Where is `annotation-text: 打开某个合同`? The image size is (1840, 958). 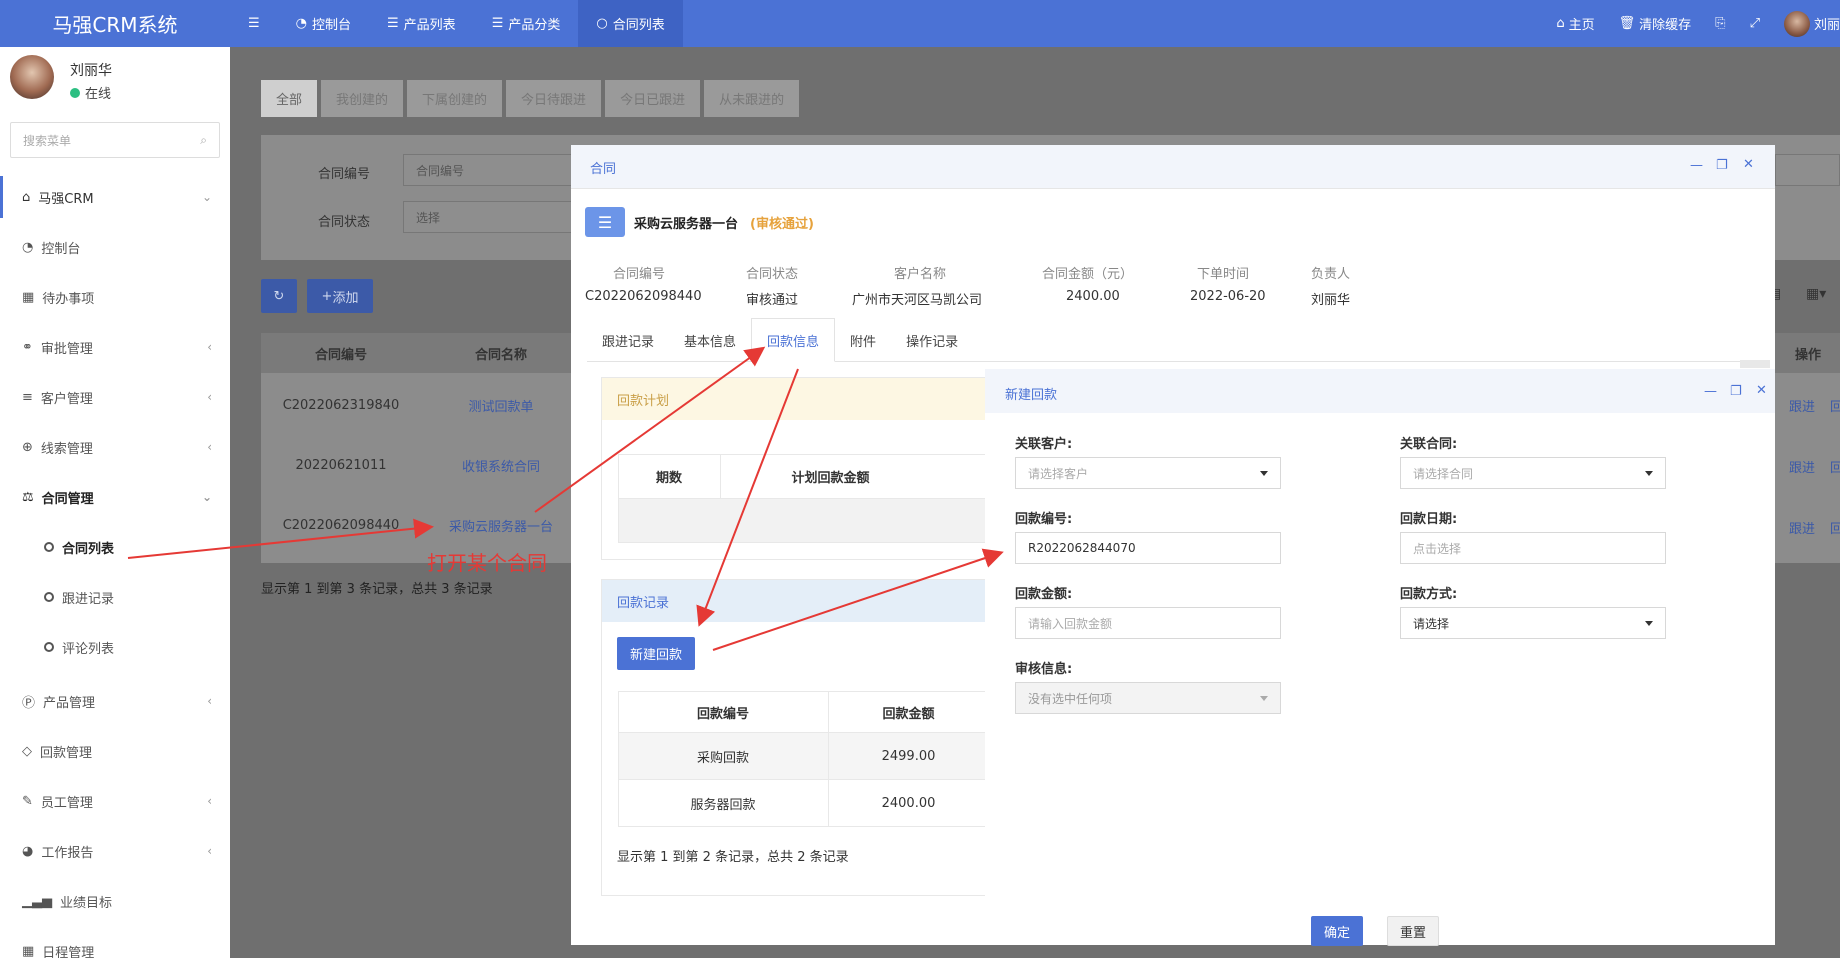
annotation-text: 打开某个合同 is located at coordinates (487, 563).